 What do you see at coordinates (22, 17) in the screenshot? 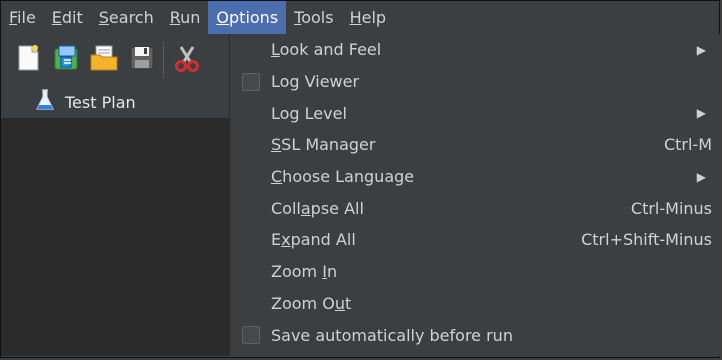
I see `menu-file: File` at bounding box center [22, 17].